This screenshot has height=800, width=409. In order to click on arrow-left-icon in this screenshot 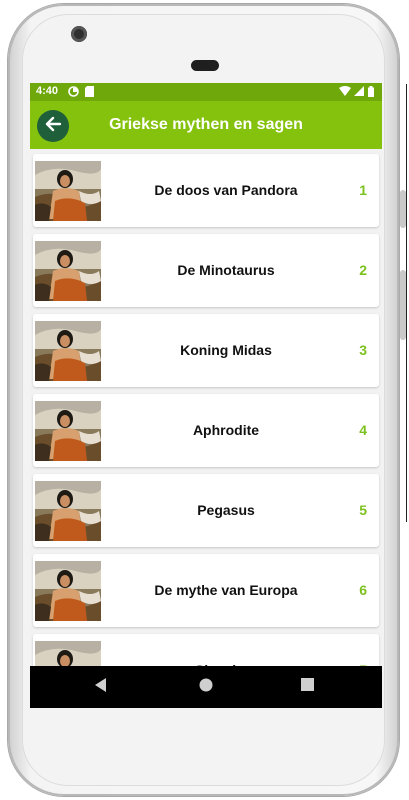, I will do `click(53, 126)`.